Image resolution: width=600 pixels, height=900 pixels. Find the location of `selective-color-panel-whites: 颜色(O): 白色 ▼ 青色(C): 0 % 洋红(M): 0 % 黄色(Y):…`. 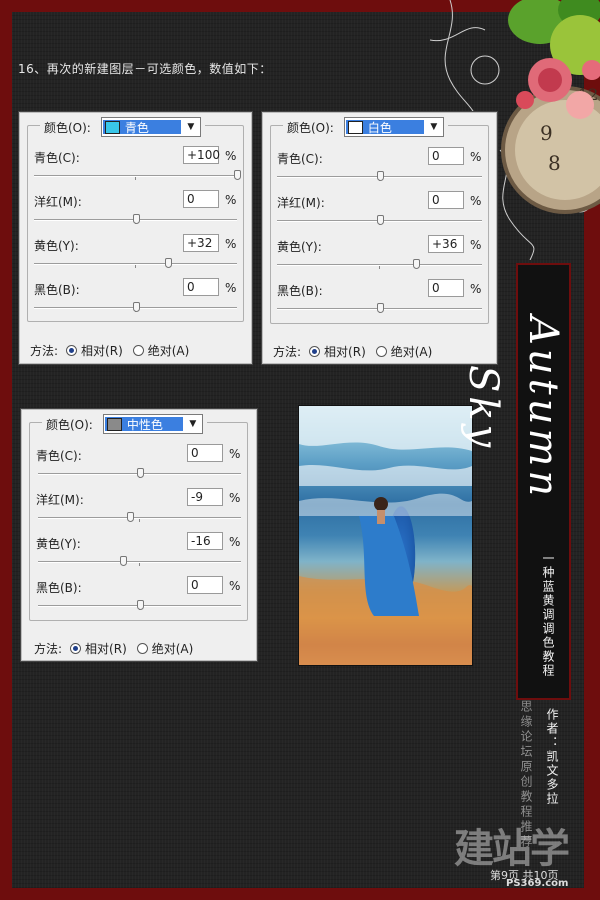

selective-color-panel-whites: 颜色(O): 白色 ▼ 青色(C): 0 % 洋红(M): 0 % 黄色(Y):… is located at coordinates (379, 238).